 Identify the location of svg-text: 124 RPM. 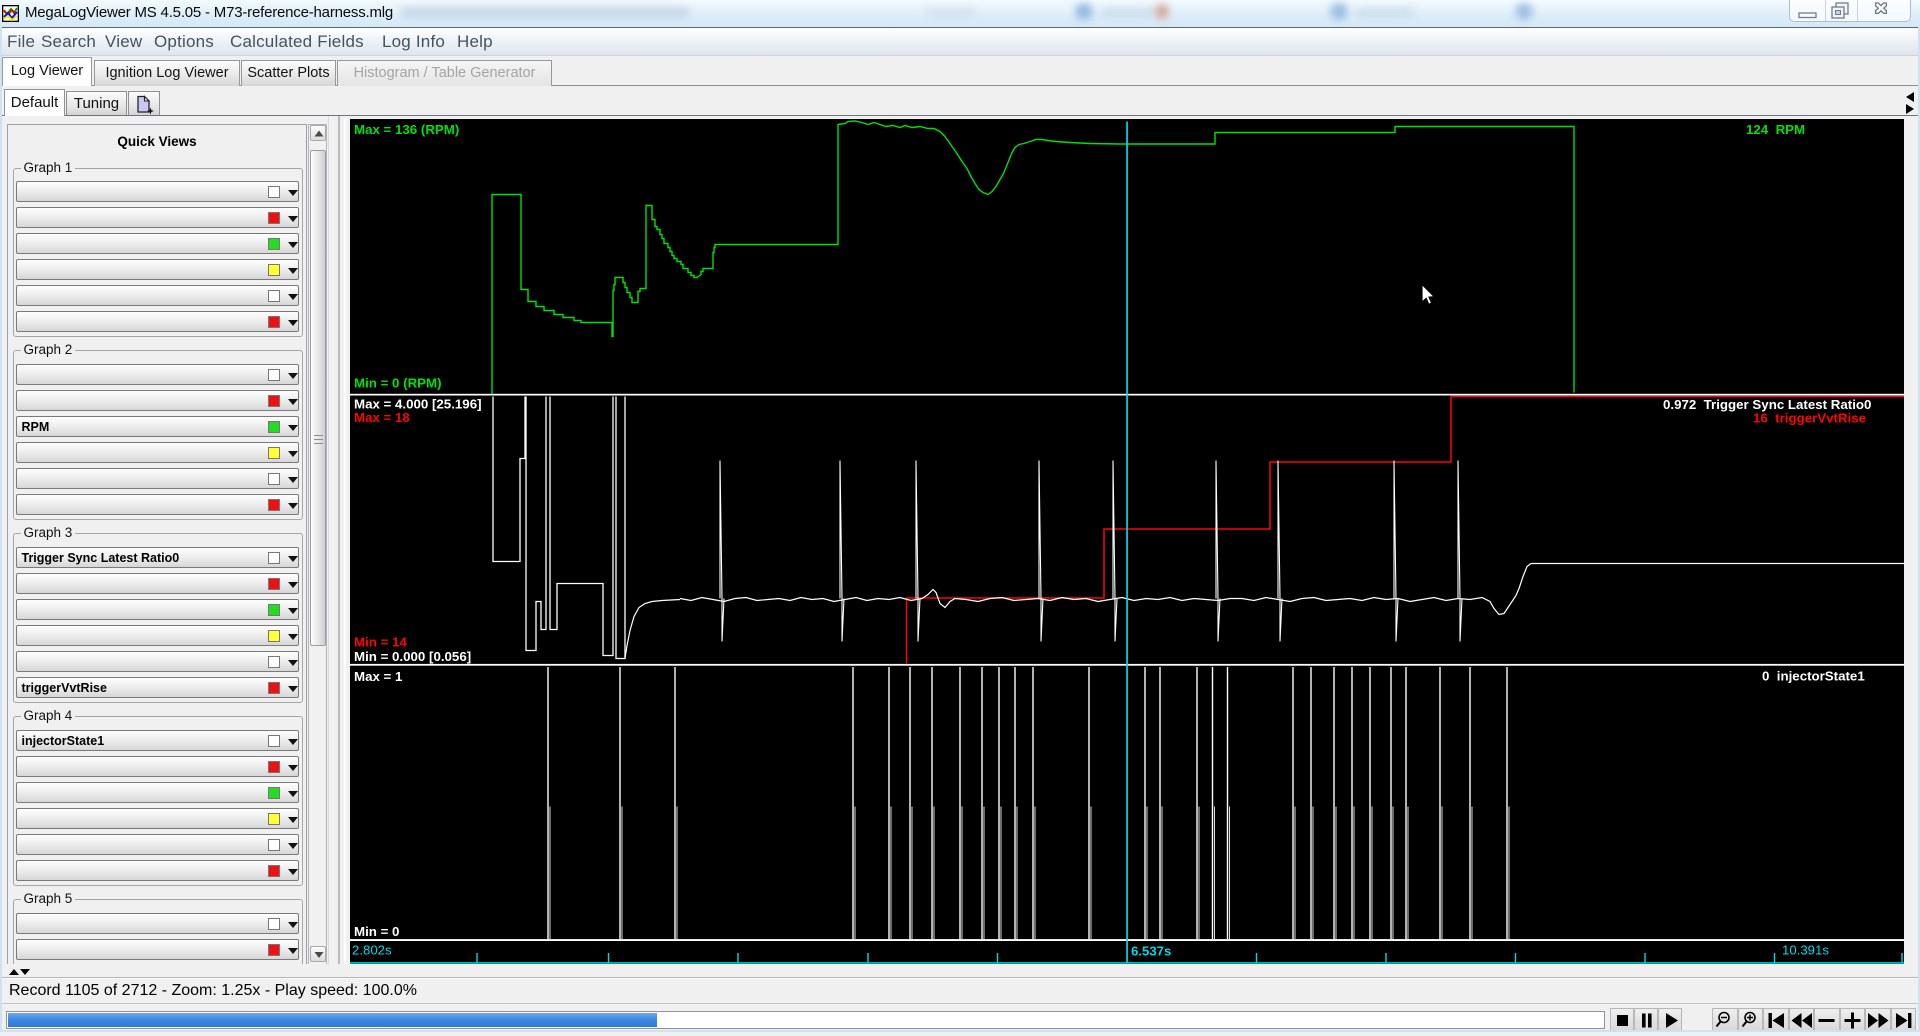
(1775, 129).